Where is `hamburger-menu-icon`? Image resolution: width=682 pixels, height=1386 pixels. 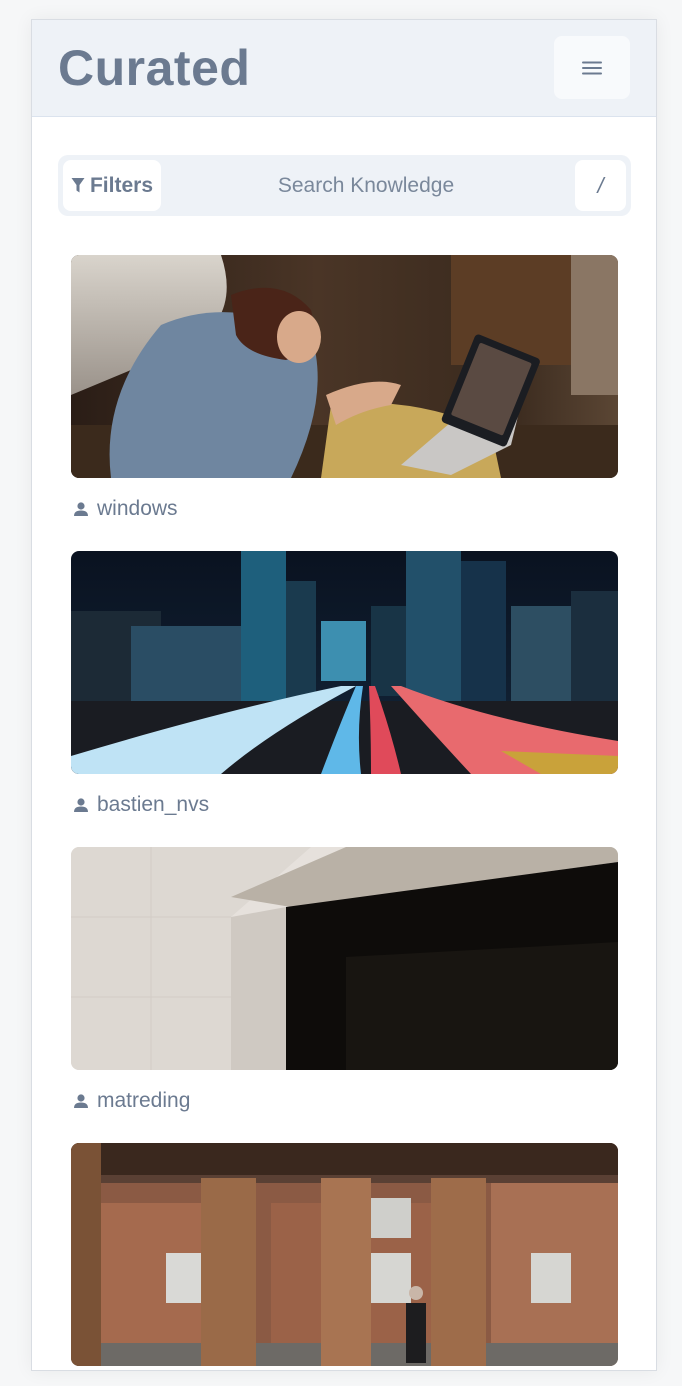 hamburger-menu-icon is located at coordinates (592, 67).